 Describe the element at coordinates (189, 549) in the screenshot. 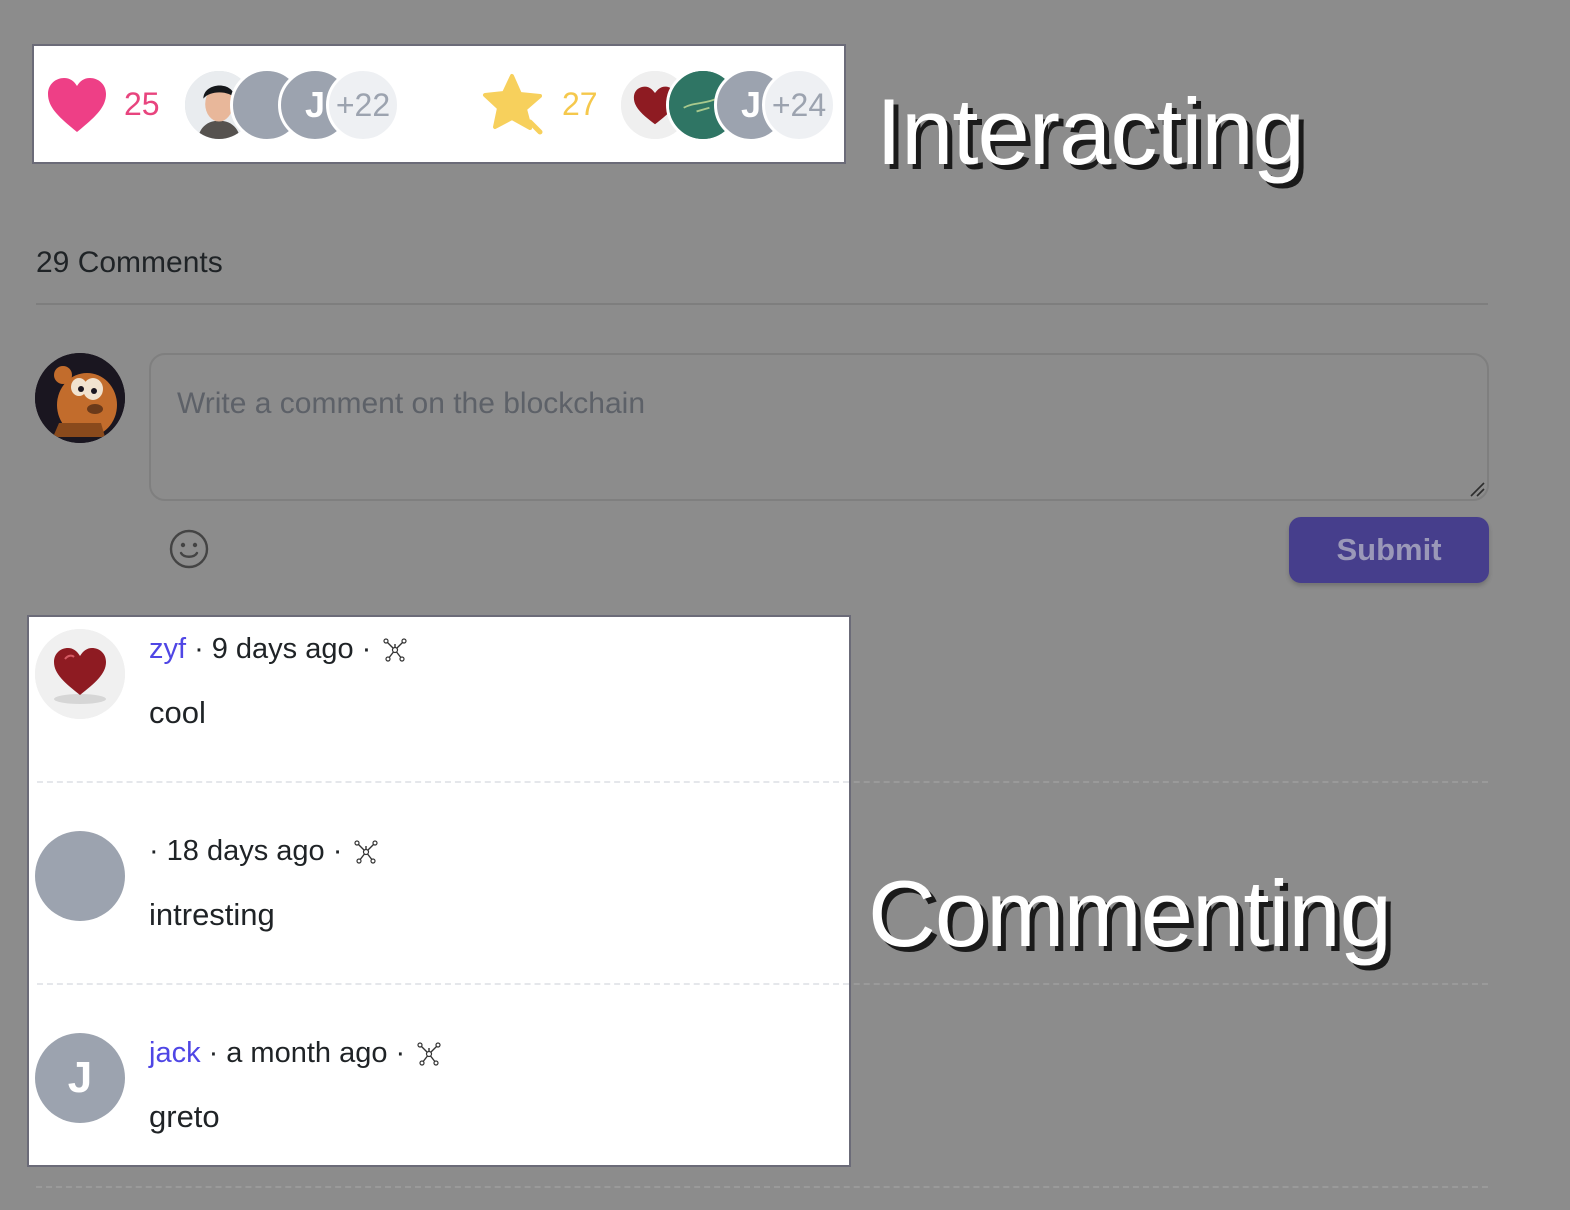

I see `smiley-icon` at that location.